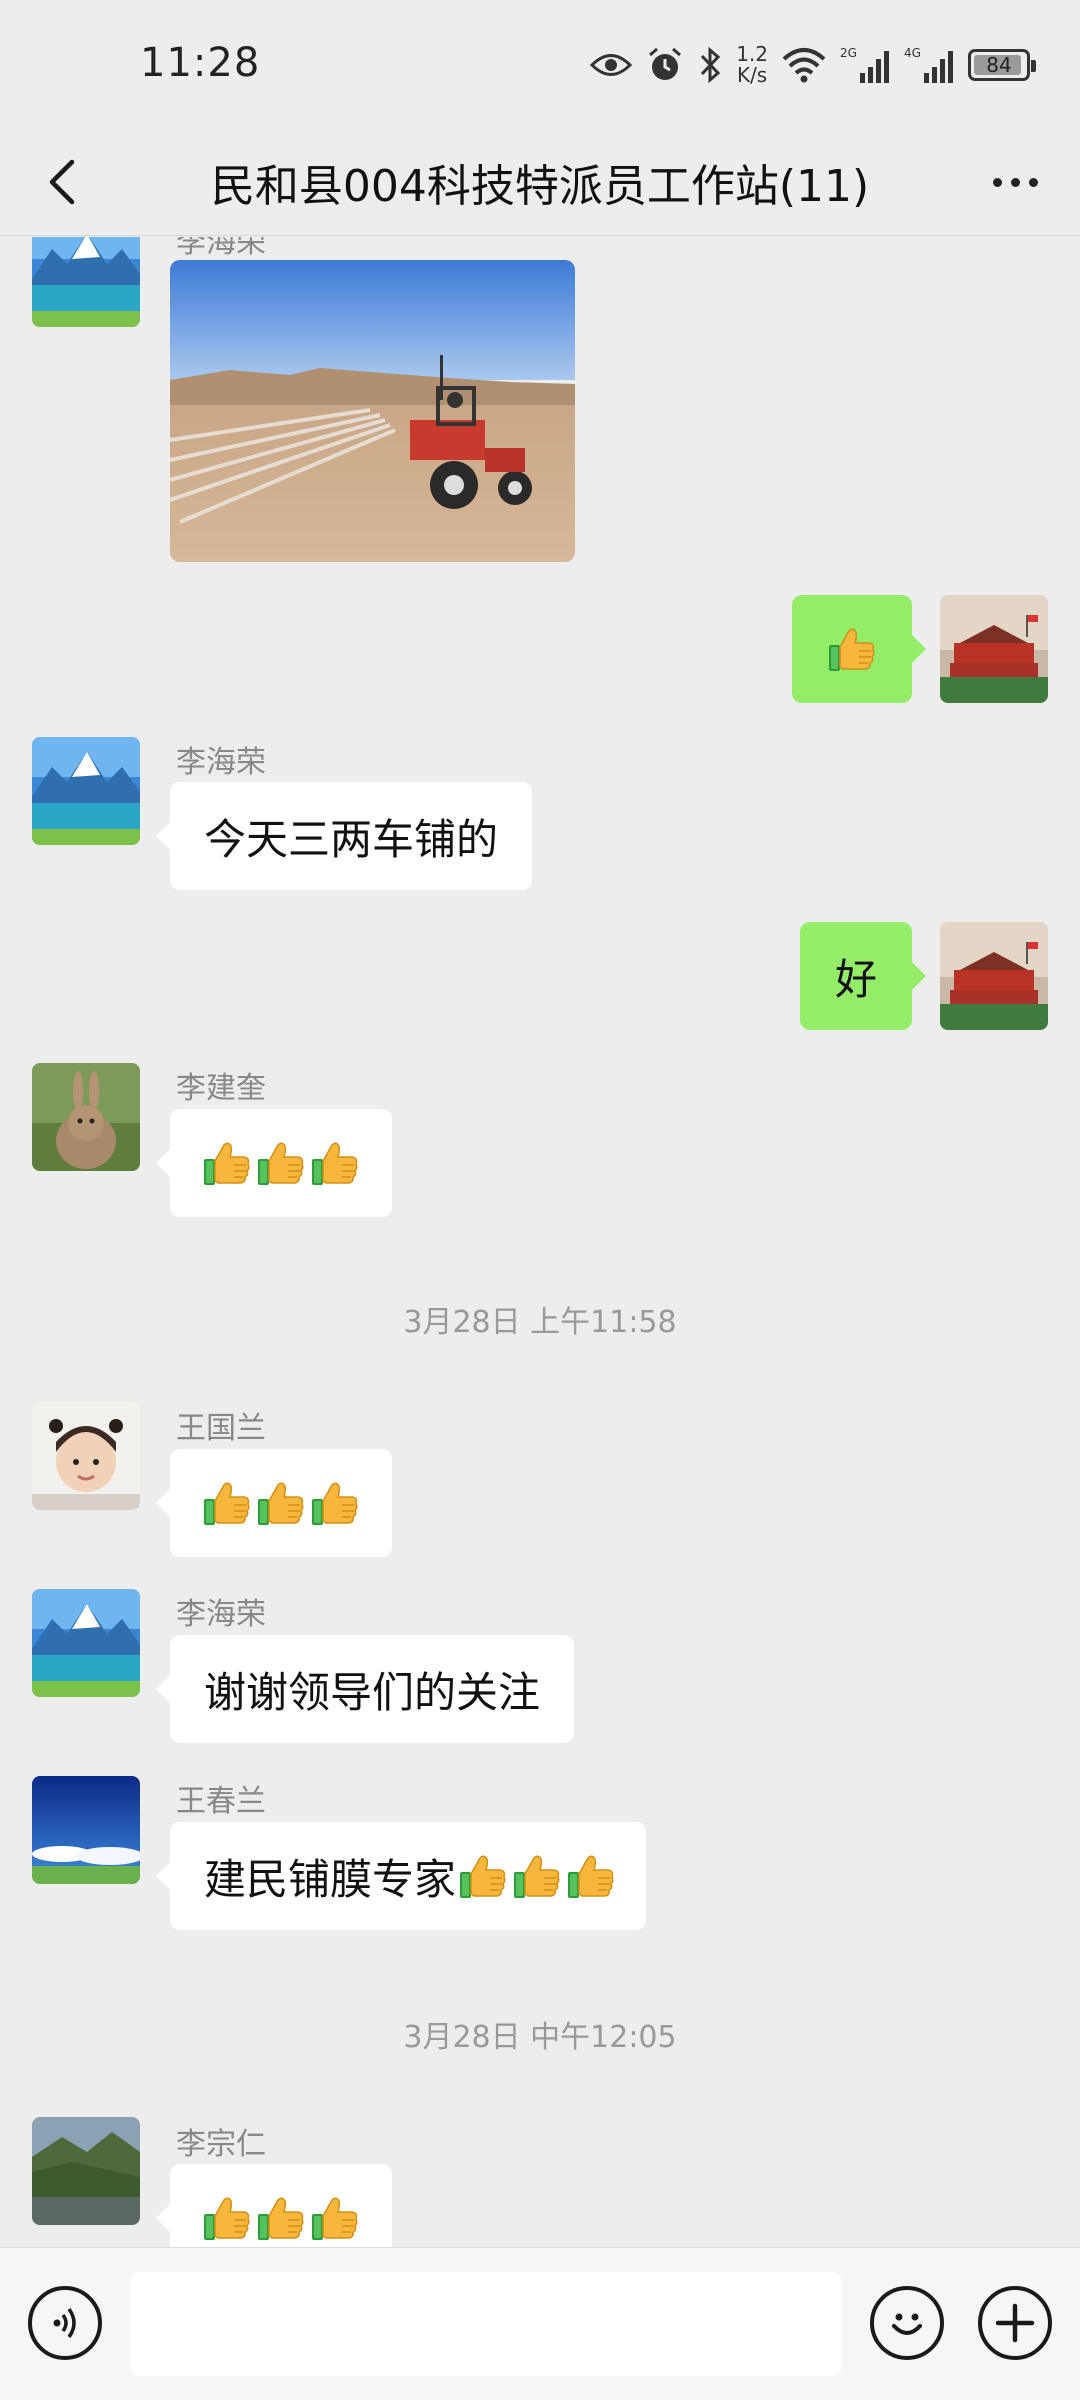 The height and width of the screenshot is (2400, 1080). I want to click on bluetooth-icon, so click(710, 65).